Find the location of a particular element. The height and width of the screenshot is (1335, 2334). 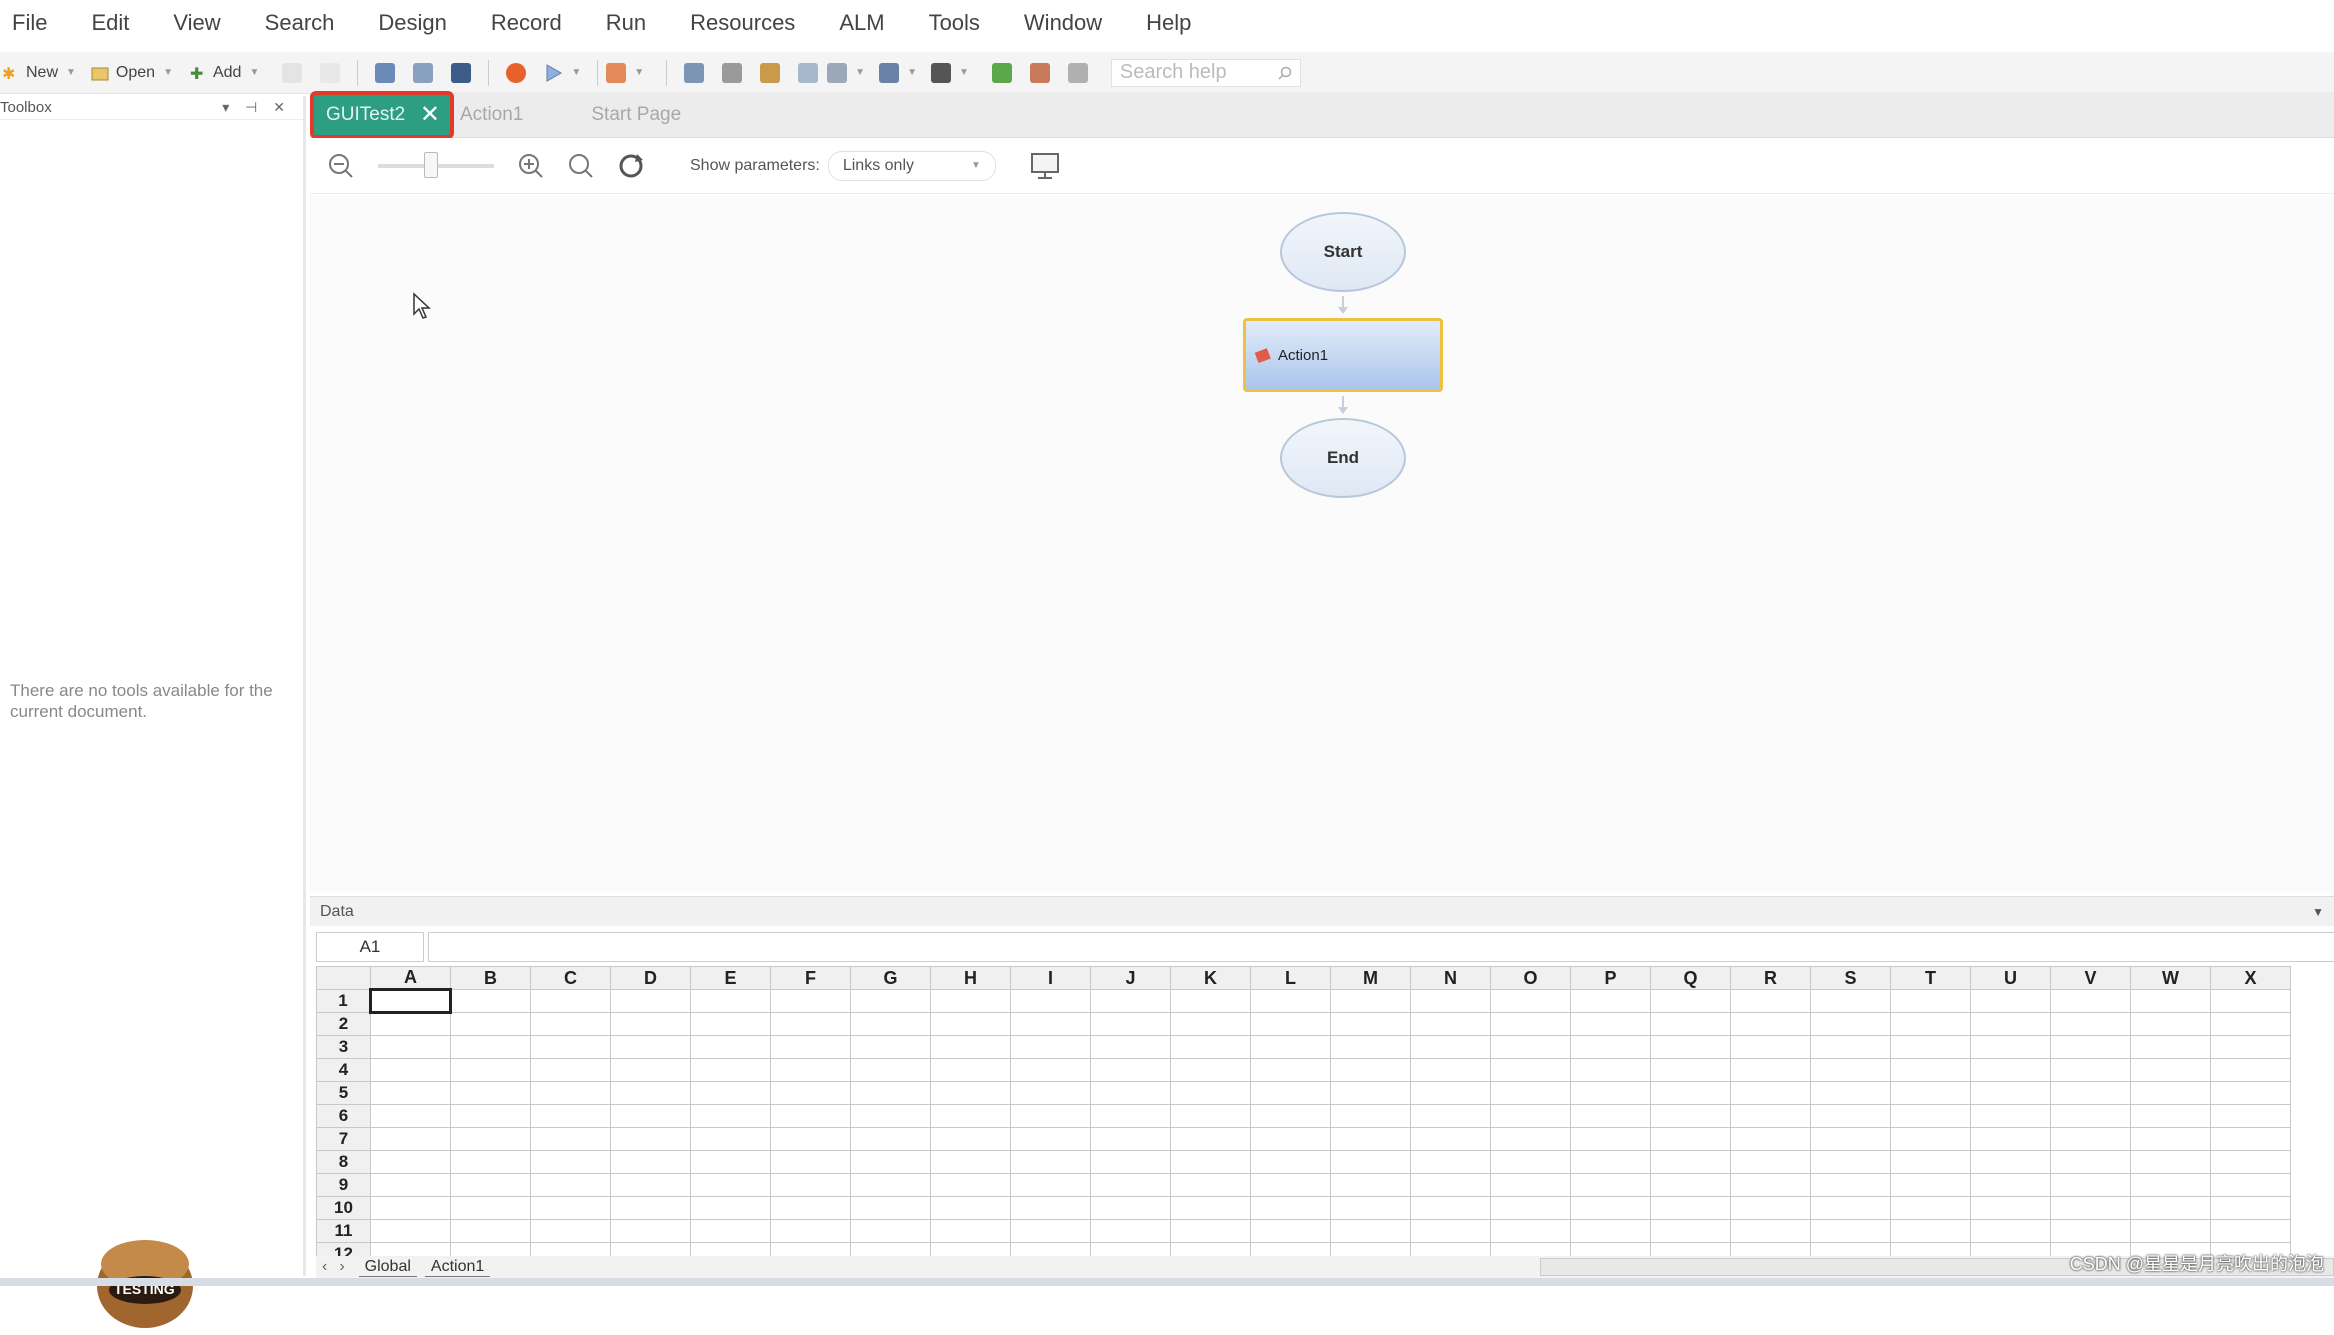

column-header: X is located at coordinates (2251, 978).